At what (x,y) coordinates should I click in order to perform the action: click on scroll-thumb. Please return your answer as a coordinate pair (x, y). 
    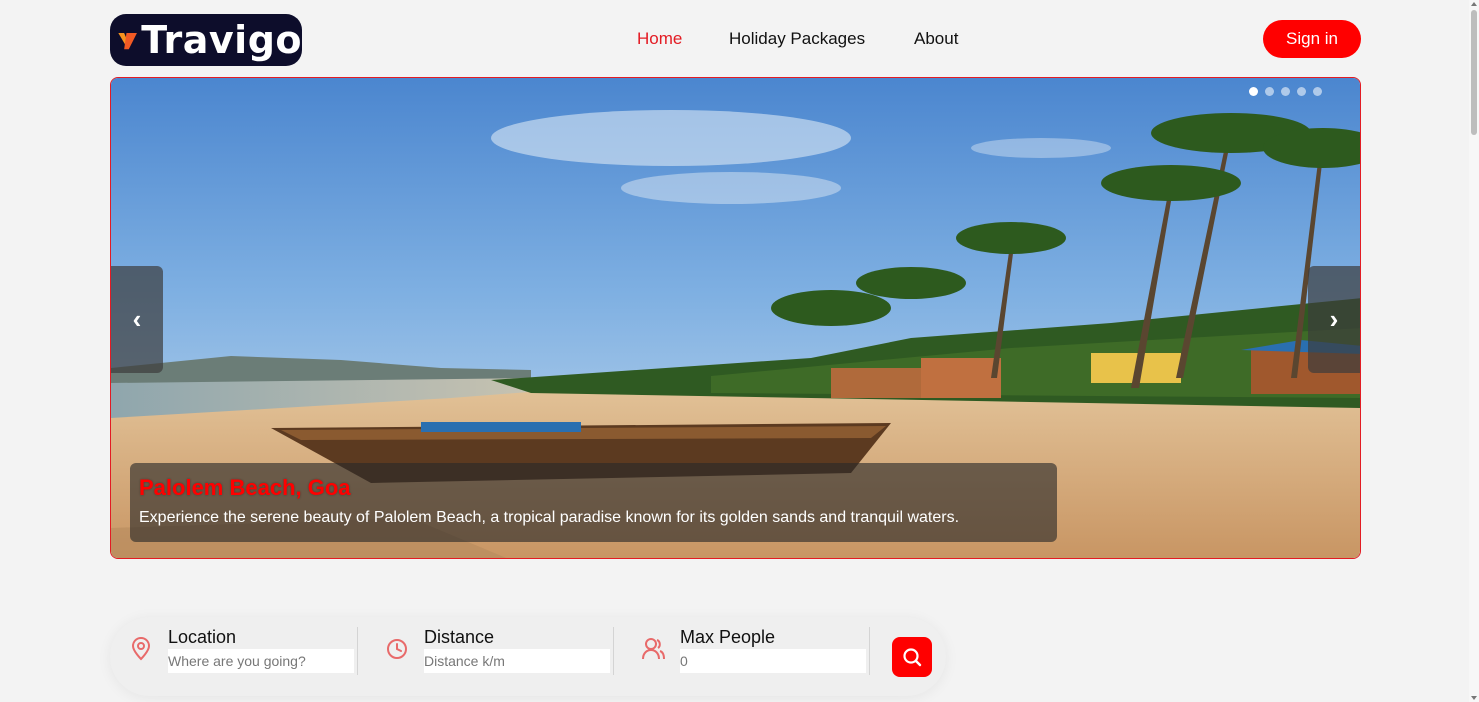
    Looking at the image, I should click on (1474, 72).